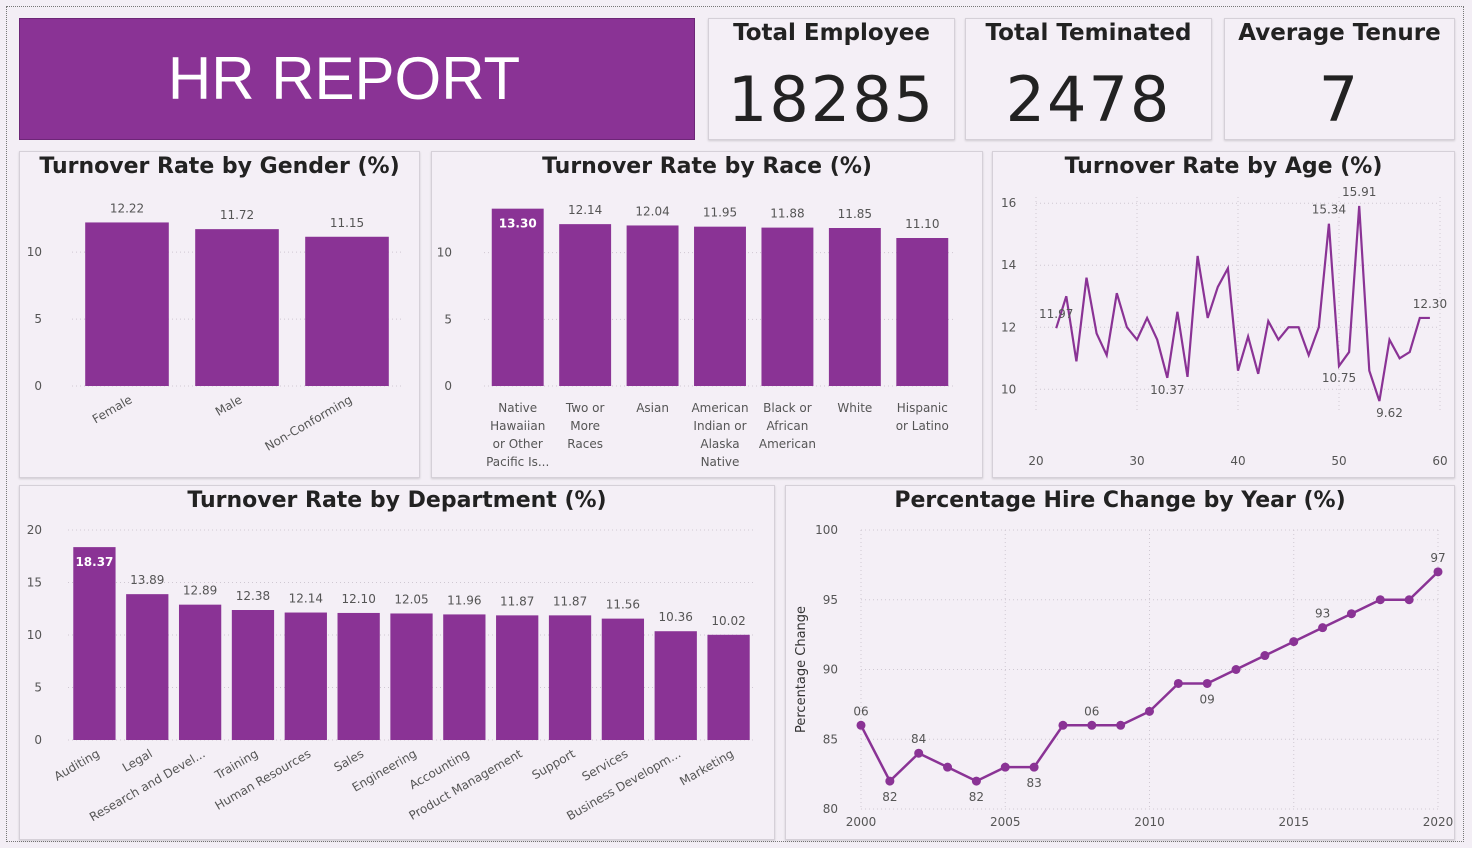  Describe the element at coordinates (358, 599) in the screenshot. I see `data-label: 12.10` at that location.